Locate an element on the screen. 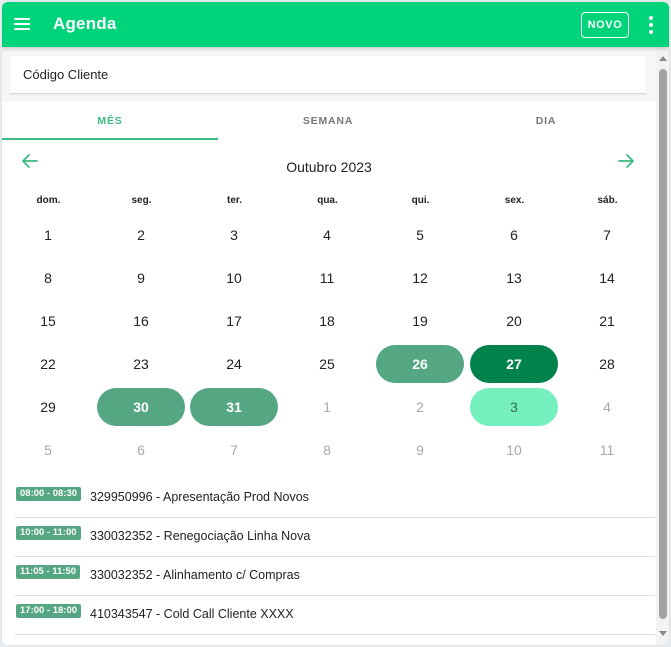 The height and width of the screenshot is (647, 671). month-title: Outubro 2023 is located at coordinates (329, 167).